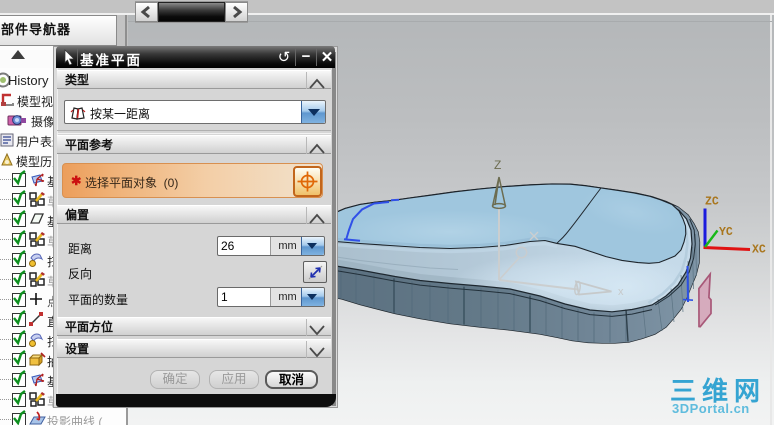 The width and height of the screenshot is (774, 425). Describe the element at coordinates (759, 250) in the screenshot. I see `svg-text: XC` at that location.